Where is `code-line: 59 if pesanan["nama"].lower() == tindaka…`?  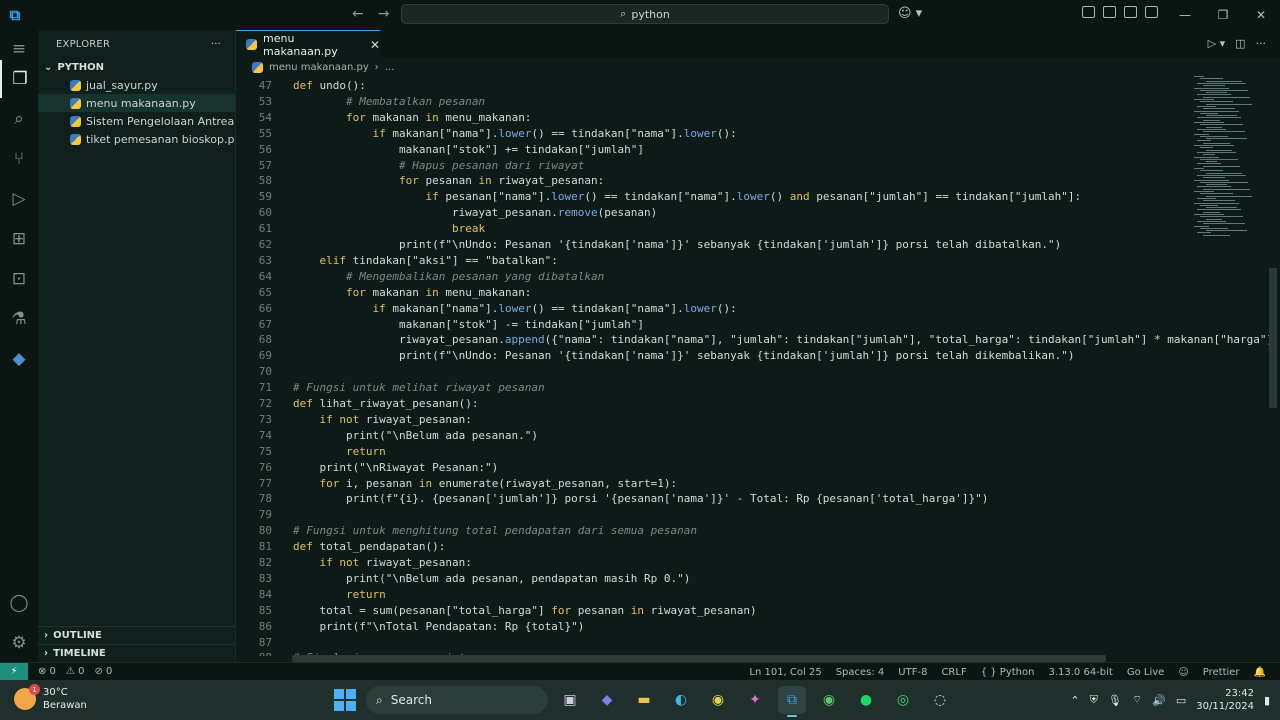
code-line: 59 if pesanan["nama"].lower() == tindaka… is located at coordinates (753, 197).